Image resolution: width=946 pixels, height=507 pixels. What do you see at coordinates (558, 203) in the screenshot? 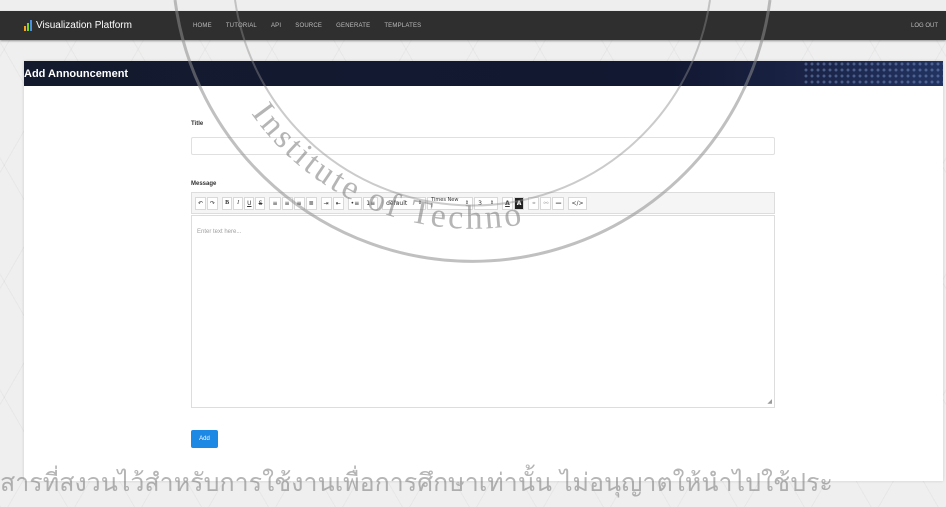
I see `horizontal-rule-icon: —` at bounding box center [558, 203].